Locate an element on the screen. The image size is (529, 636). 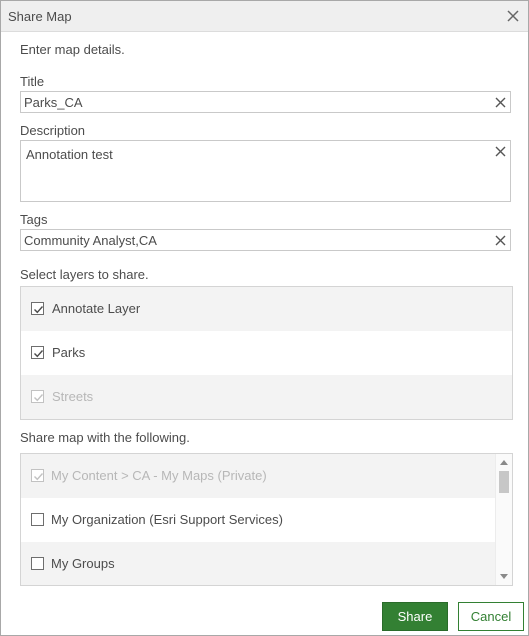
share-row-organization: My Organization (Esri Support Services) is located at coordinates (258, 520).